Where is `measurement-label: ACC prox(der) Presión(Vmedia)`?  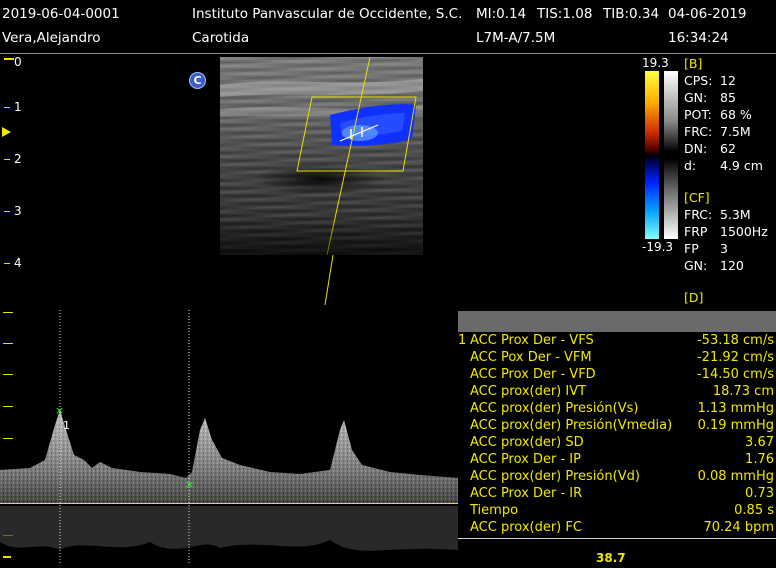 measurement-label: ACC prox(der) Presión(Vmedia) is located at coordinates (571, 425).